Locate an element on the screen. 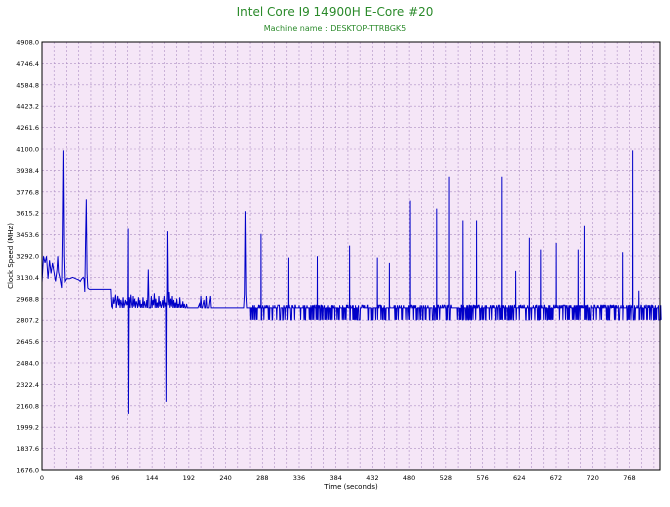 Image resolution: width=670 pixels, height=507 pixels. x-tick-label: 432 is located at coordinates (372, 478).